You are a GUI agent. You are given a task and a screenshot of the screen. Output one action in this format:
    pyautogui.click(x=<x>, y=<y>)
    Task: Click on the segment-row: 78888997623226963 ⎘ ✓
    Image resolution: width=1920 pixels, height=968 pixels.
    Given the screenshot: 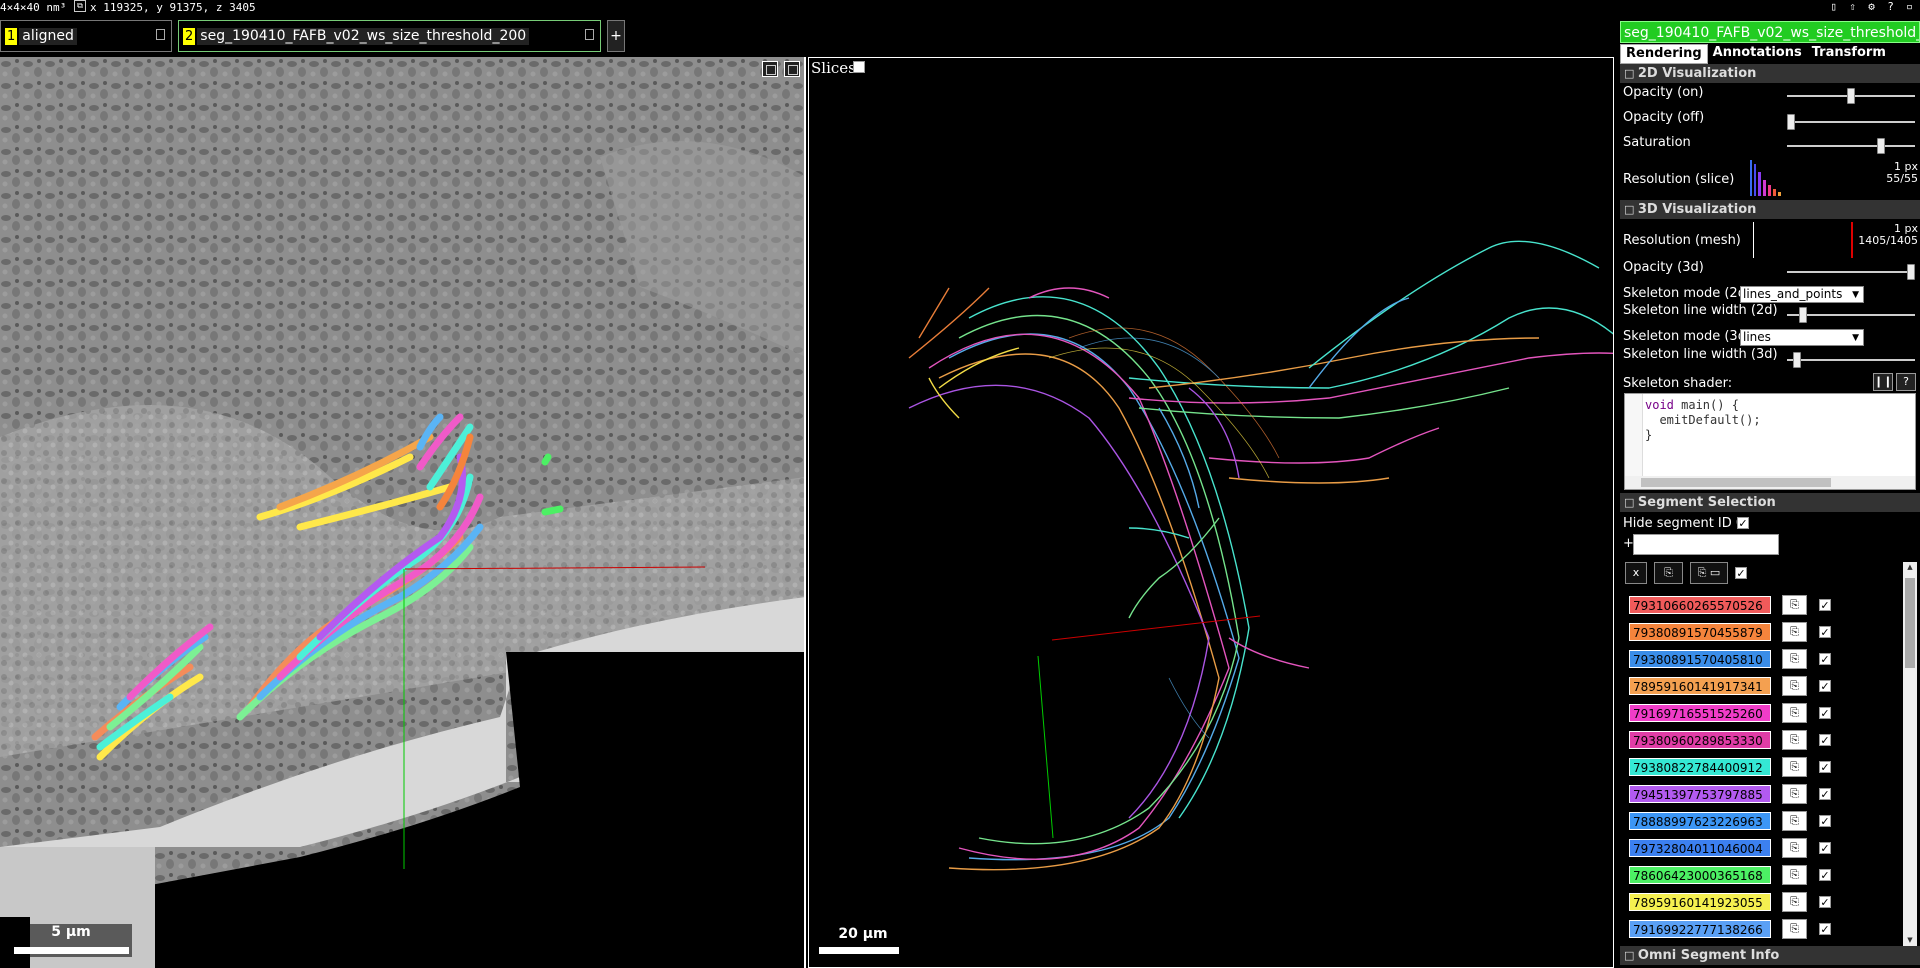 What is the action you would take?
    pyautogui.click(x=1759, y=821)
    